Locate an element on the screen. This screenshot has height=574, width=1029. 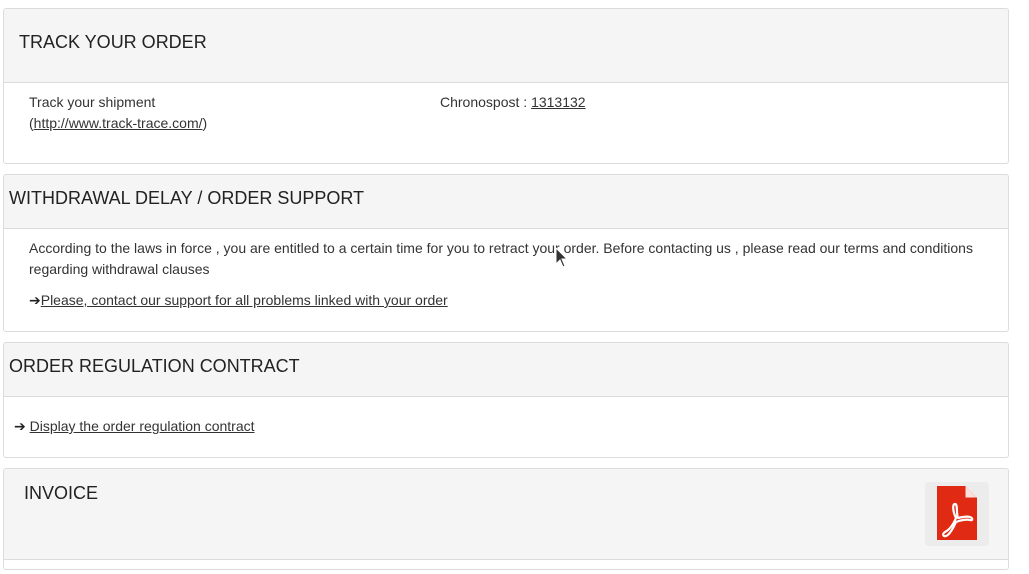
track-order-header: TRACK YOUR ORDER is located at coordinates (506, 46).